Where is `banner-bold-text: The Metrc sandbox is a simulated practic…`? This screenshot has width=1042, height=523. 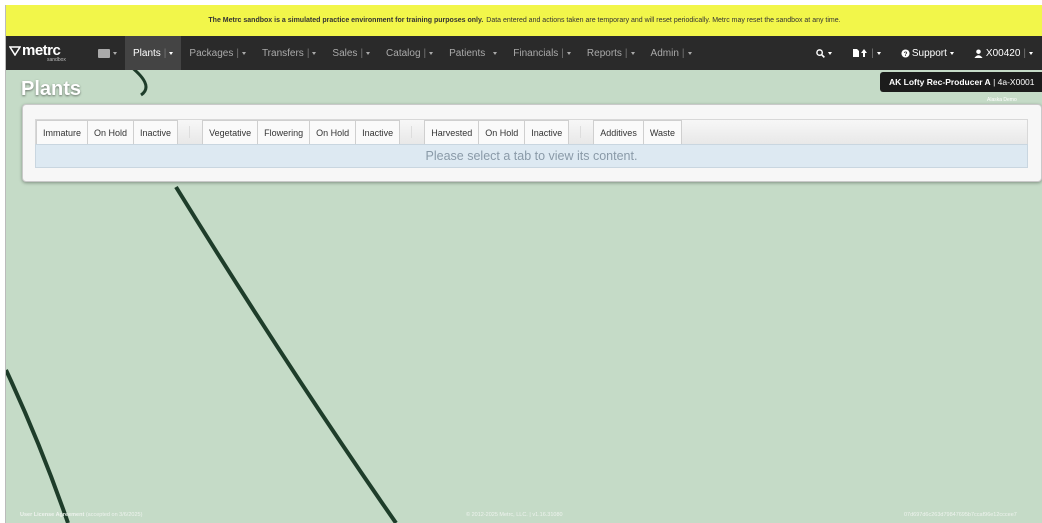
banner-bold-text: The Metrc sandbox is a simulated practic… is located at coordinates (346, 20).